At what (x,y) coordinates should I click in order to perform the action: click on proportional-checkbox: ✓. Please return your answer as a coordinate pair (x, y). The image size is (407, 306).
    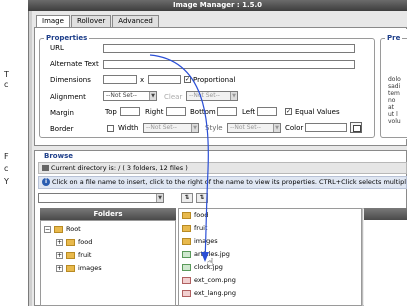
    Looking at the image, I should click on (187, 79).